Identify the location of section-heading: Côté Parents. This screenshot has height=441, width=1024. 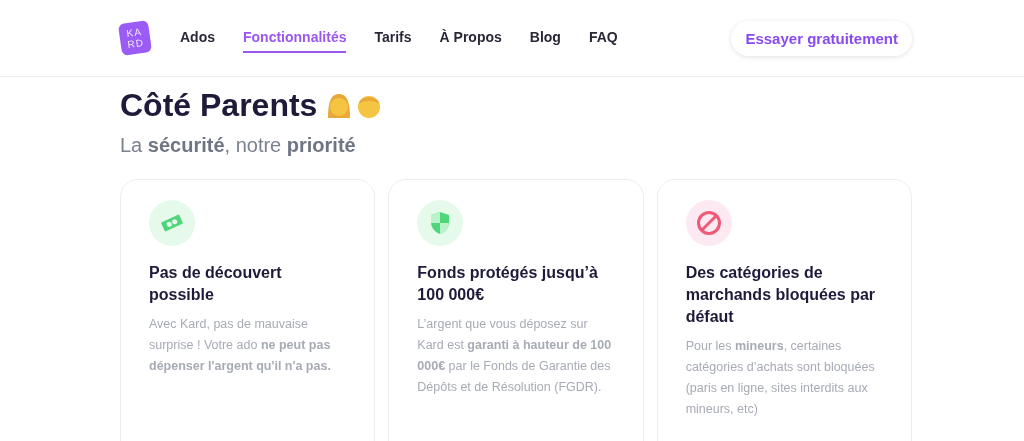
(219, 105).